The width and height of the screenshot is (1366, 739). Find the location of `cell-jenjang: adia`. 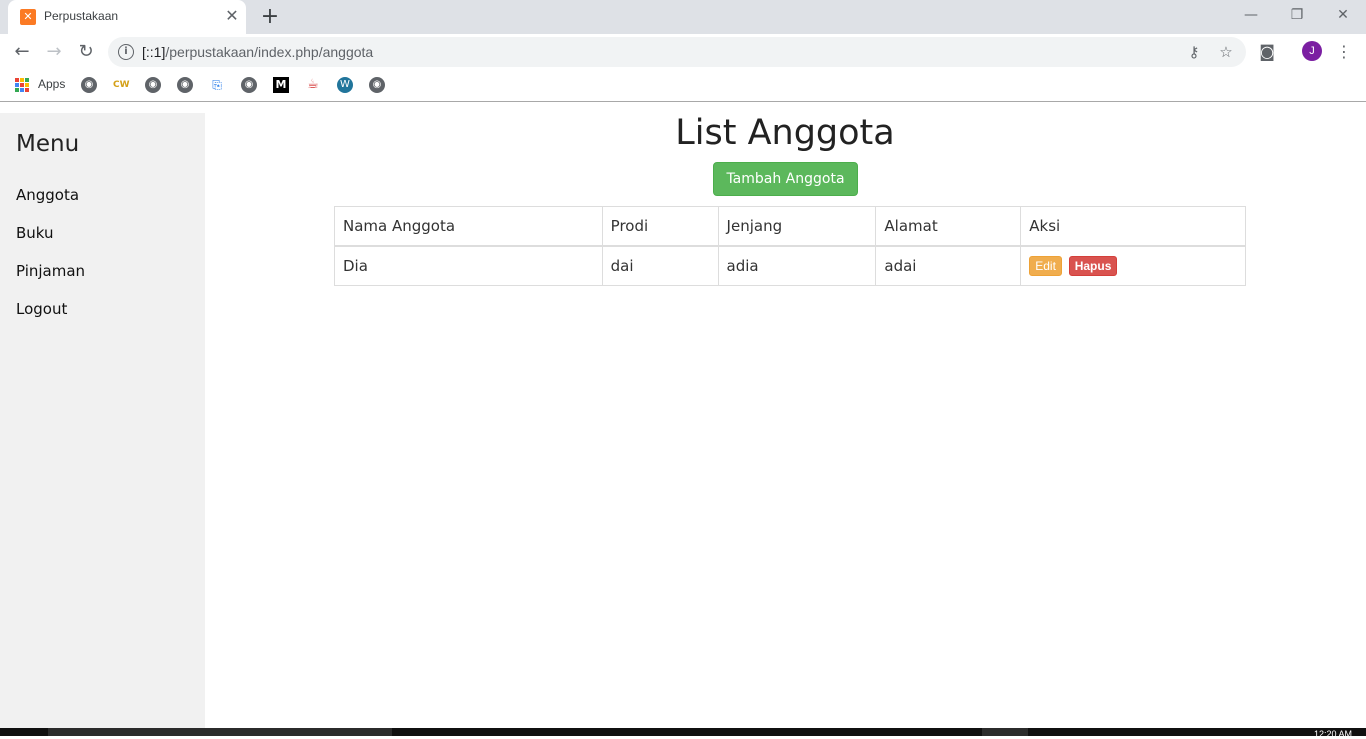

cell-jenjang: adia is located at coordinates (797, 265).